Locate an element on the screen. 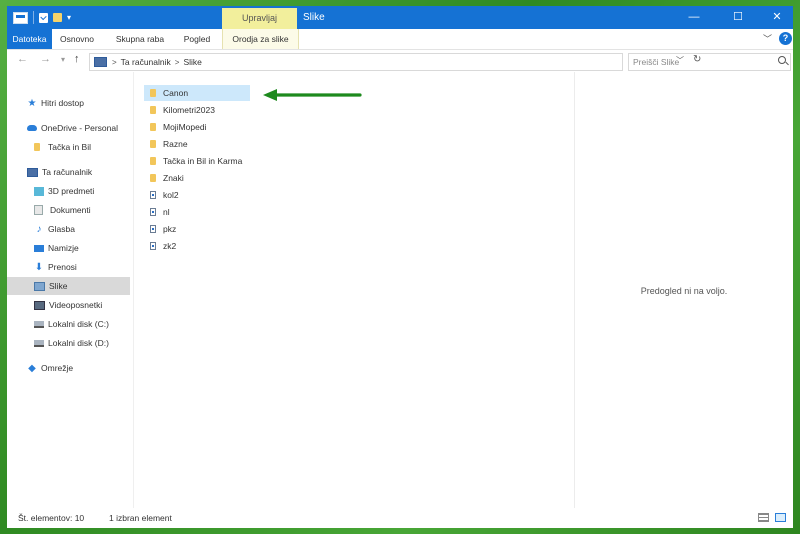 This screenshot has width=800, height=534. up-arrow-icon: ↑ is located at coordinates (77, 59).